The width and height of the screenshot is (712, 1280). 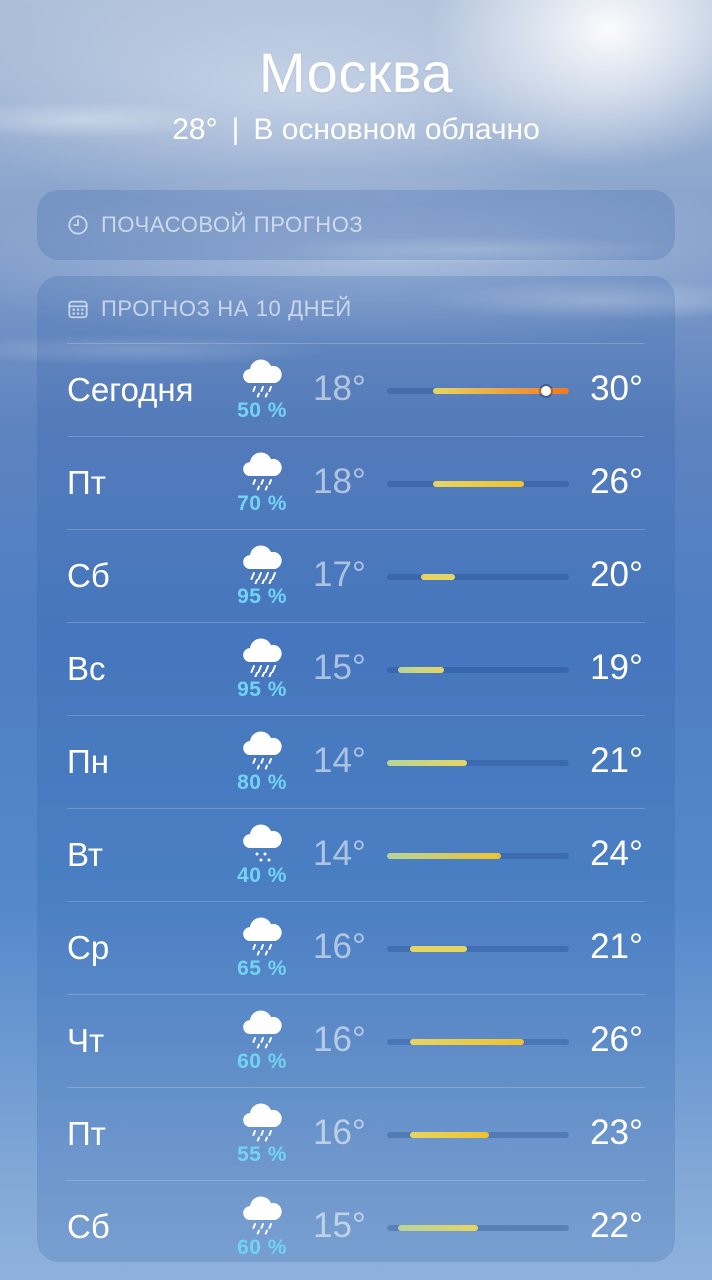 What do you see at coordinates (396, 129) in the screenshot?
I see `current-condition: В основном облачно` at bounding box center [396, 129].